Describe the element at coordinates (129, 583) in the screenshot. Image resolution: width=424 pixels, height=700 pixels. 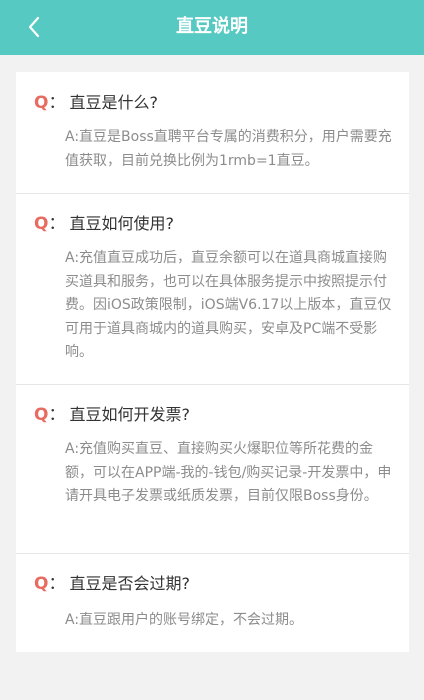
I see `question-text: 直豆是否会过期?` at that location.